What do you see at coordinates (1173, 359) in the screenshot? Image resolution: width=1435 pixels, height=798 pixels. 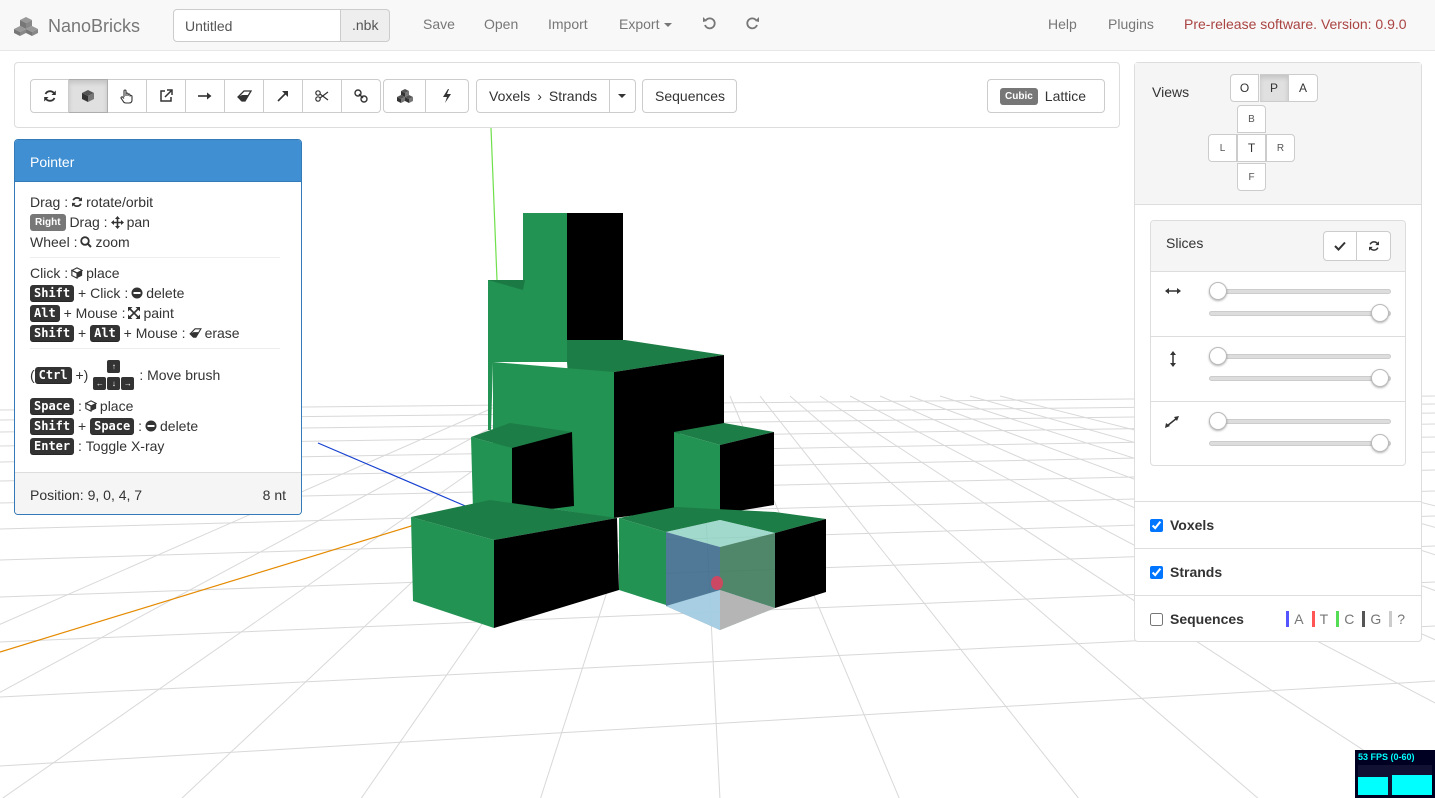 I see `vertical-arrows-icon` at bounding box center [1173, 359].